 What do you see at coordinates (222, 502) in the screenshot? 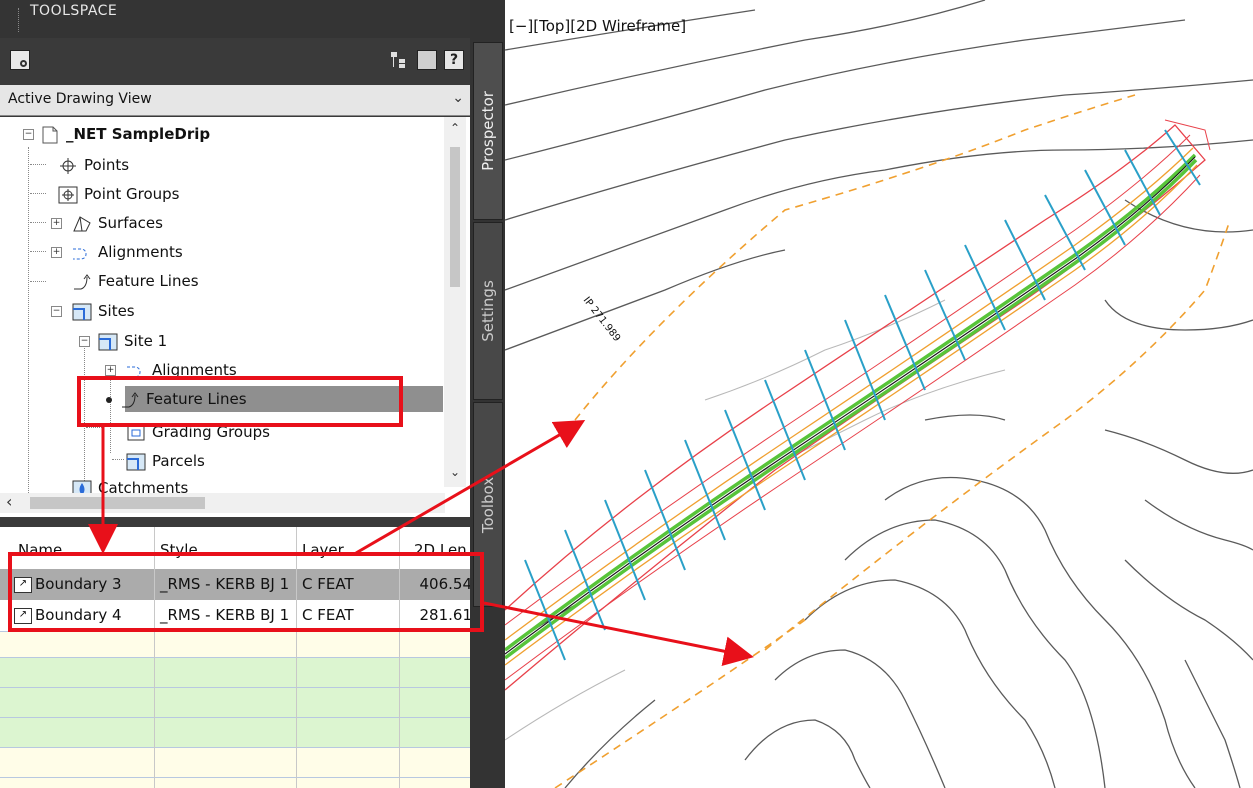
I see `tree-horizontal-scrollbar: ‹` at bounding box center [222, 502].